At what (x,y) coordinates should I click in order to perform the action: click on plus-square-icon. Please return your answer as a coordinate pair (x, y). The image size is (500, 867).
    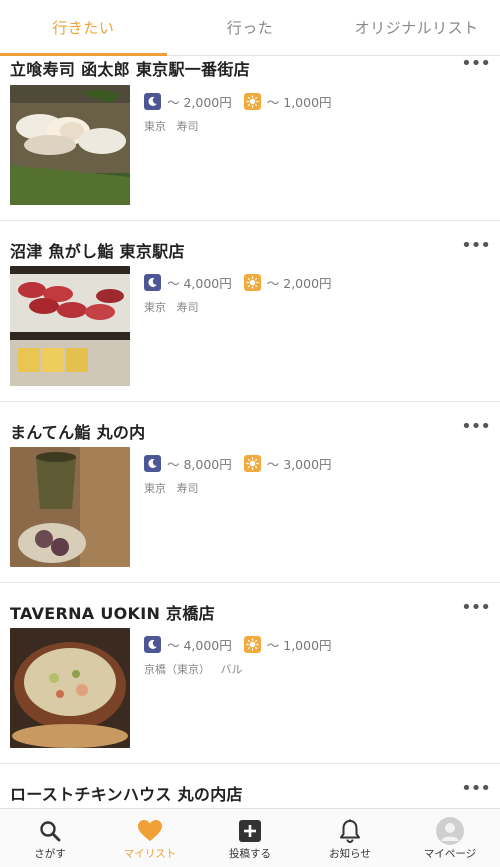
    Looking at the image, I should click on (250, 831).